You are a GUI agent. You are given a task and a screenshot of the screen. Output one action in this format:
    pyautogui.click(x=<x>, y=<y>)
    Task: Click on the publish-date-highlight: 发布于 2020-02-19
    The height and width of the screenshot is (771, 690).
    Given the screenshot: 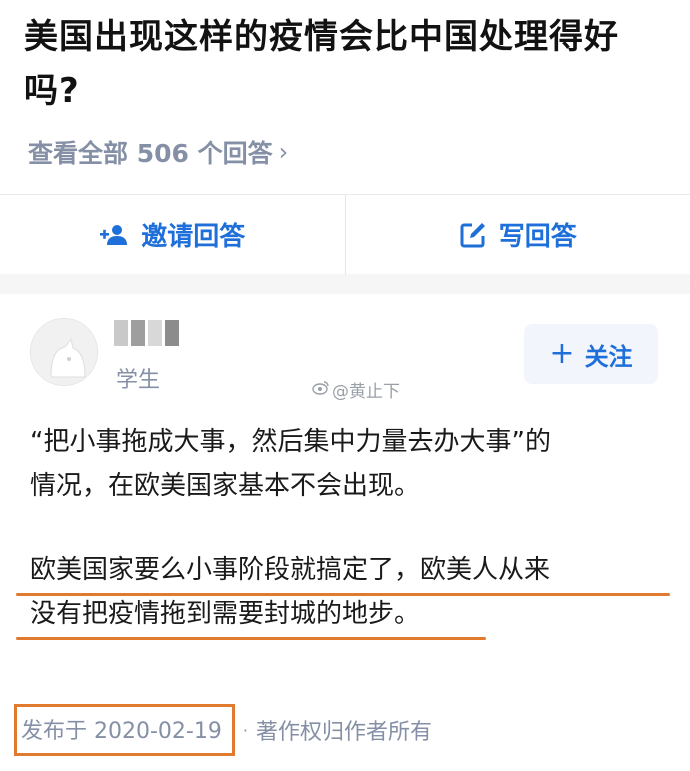 What is the action you would take?
    pyautogui.click(x=124, y=730)
    